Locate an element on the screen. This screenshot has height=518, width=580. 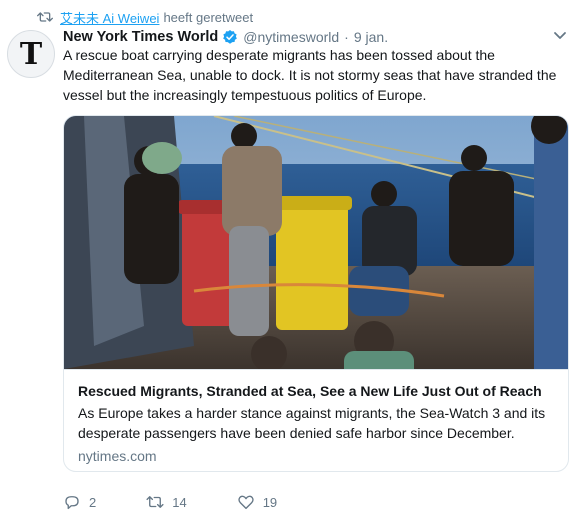
tweet-timestamp: 9 jan. is located at coordinates (371, 37).